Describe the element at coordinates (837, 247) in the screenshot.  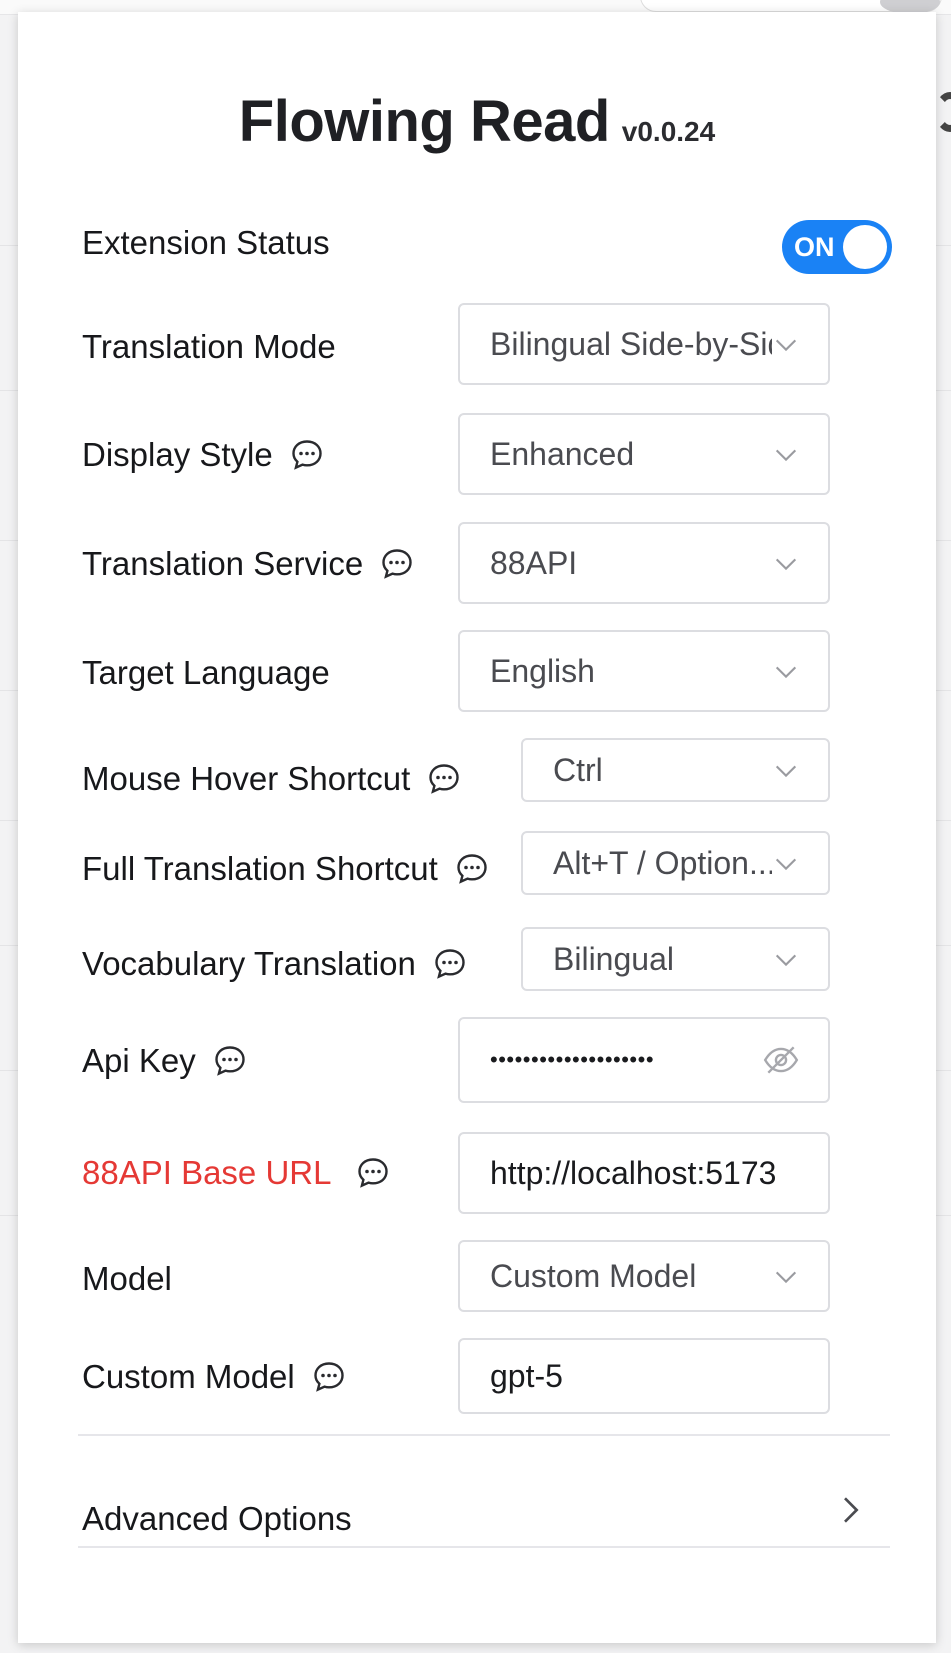
I see `extension-status-toggle: ON` at that location.